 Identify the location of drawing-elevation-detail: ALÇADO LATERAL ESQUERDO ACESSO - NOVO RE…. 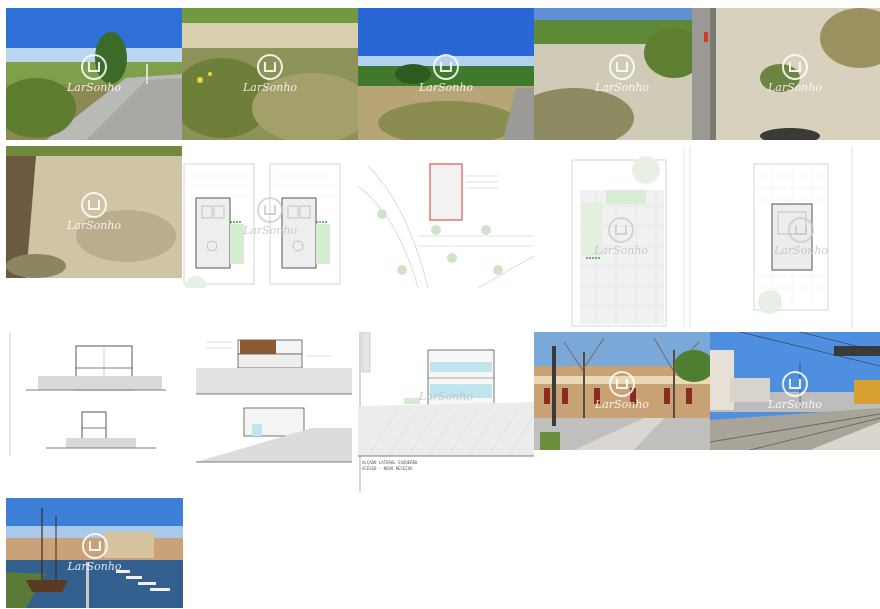
(446, 412).